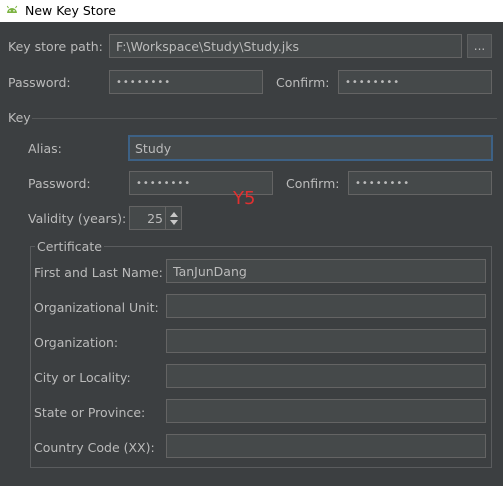 The width and height of the screenshot is (503, 486). What do you see at coordinates (313, 183) in the screenshot?
I see `key-confirm-label: Confirm:` at bounding box center [313, 183].